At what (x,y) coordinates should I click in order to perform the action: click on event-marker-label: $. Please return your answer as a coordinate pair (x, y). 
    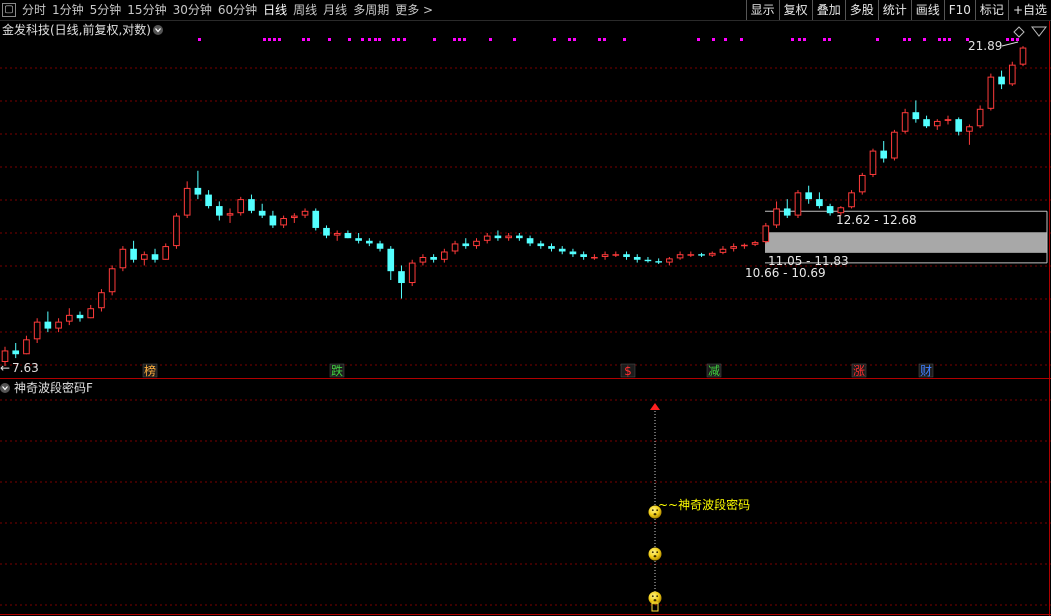
    Looking at the image, I should click on (628, 371).